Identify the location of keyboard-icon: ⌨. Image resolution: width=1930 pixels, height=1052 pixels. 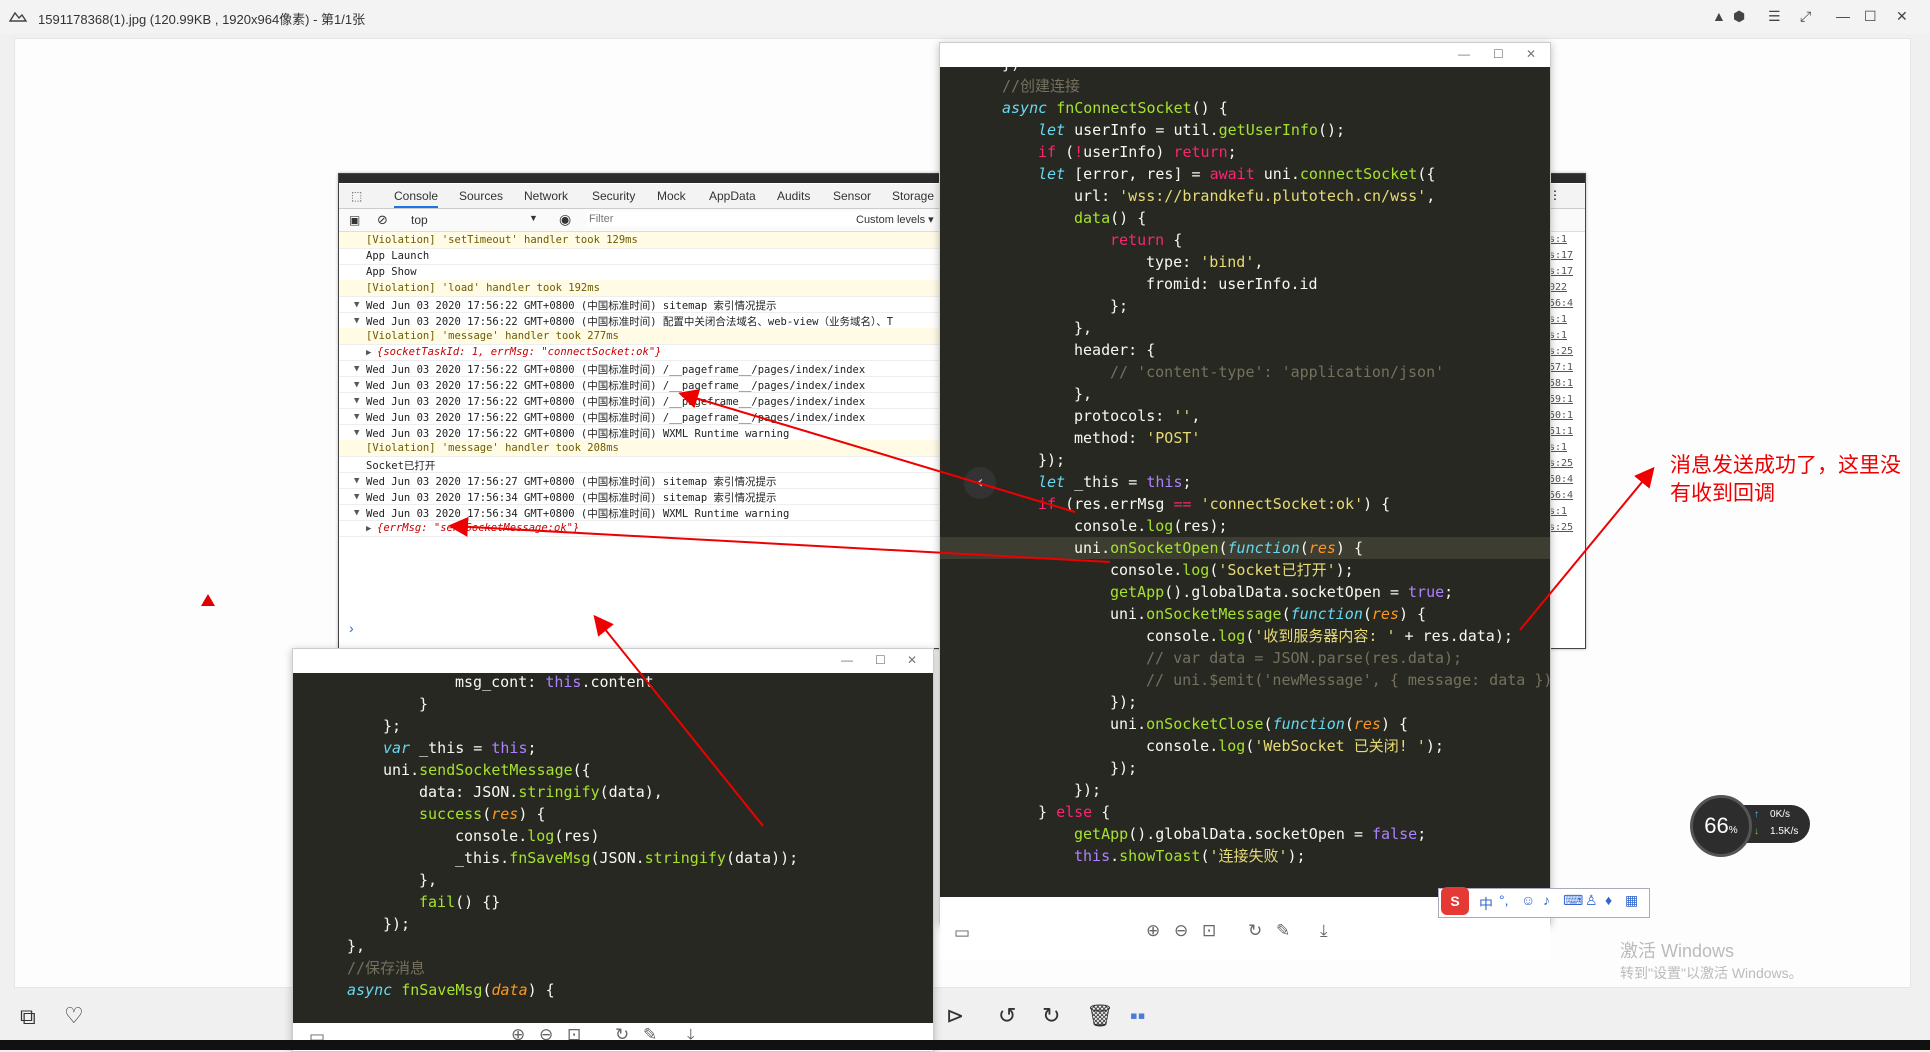
(1573, 900).